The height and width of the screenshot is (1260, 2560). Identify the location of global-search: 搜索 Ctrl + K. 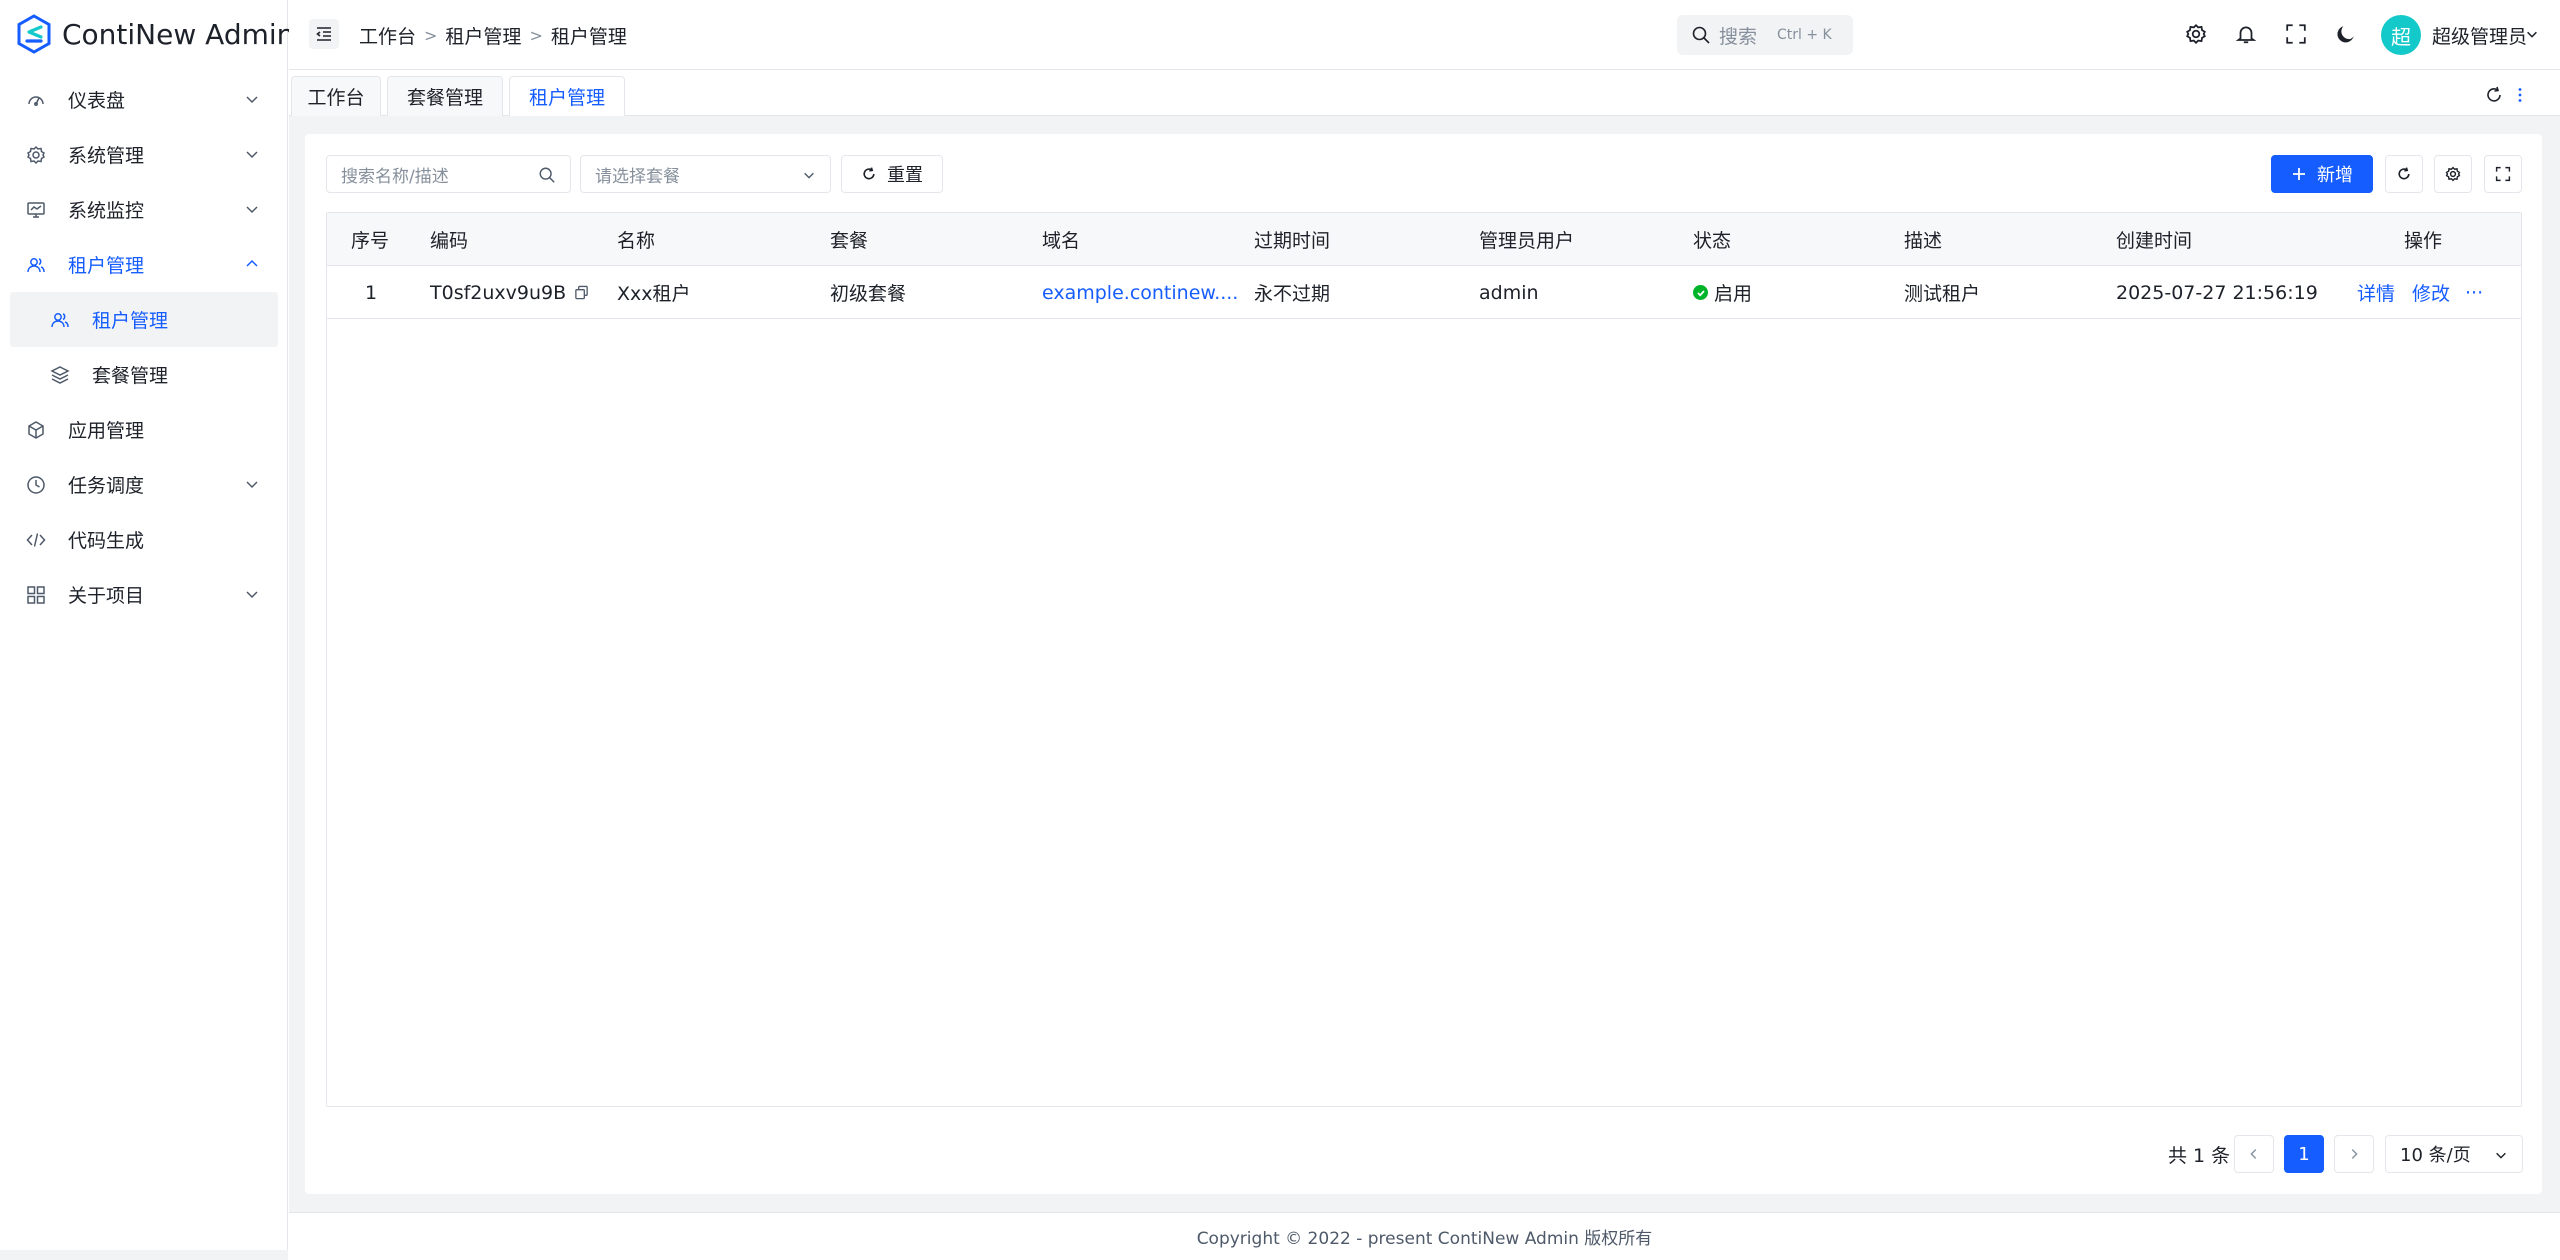
(1765, 35).